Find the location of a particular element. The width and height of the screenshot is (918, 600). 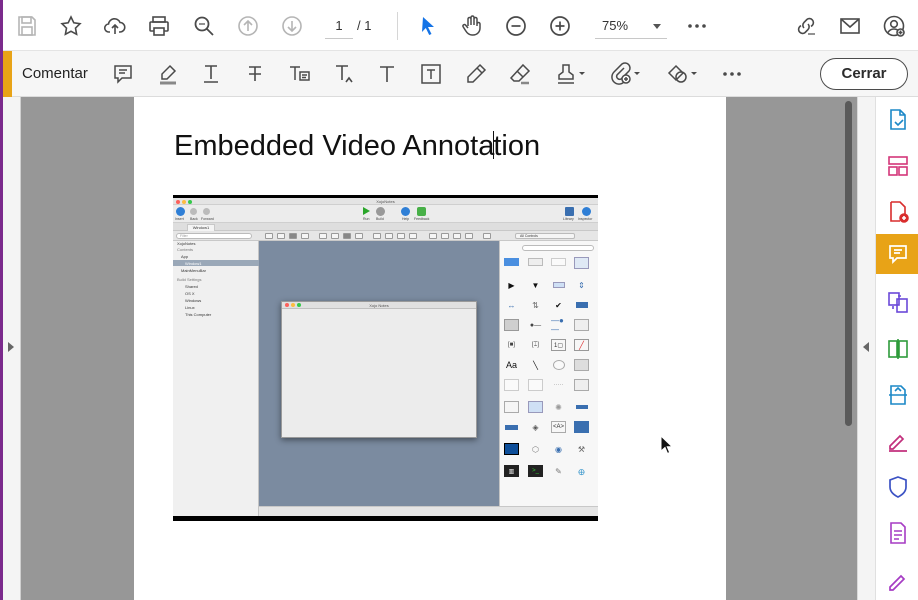

collapse-right-pane-icon is located at coordinates (866, 347).